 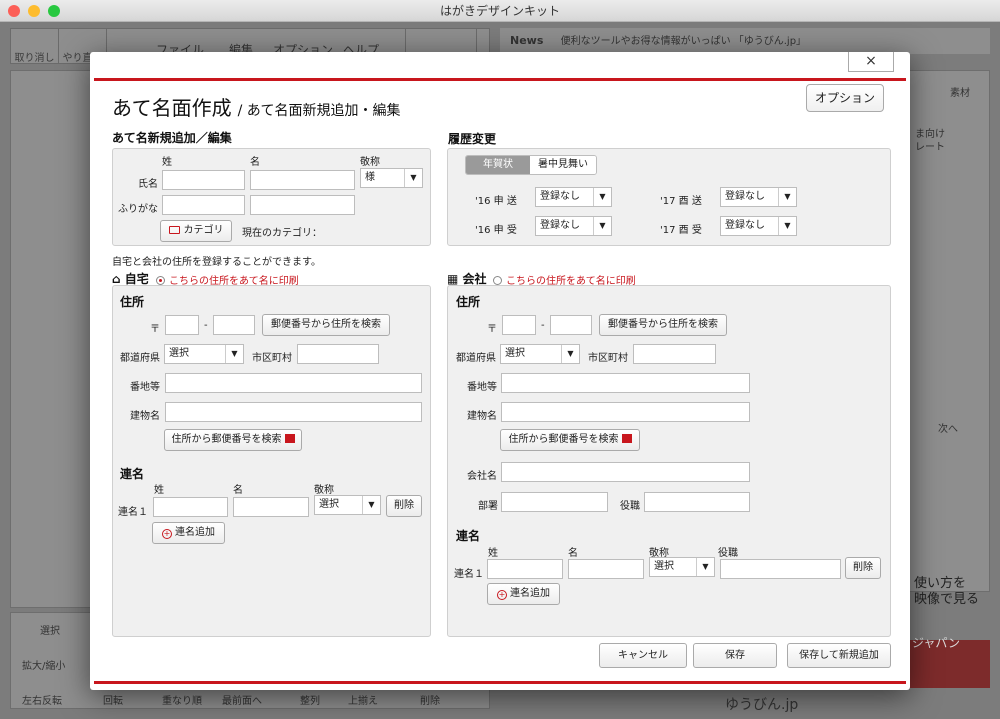 I want to click on company-add-renmei-label: 連名追加, so click(x=530, y=593).